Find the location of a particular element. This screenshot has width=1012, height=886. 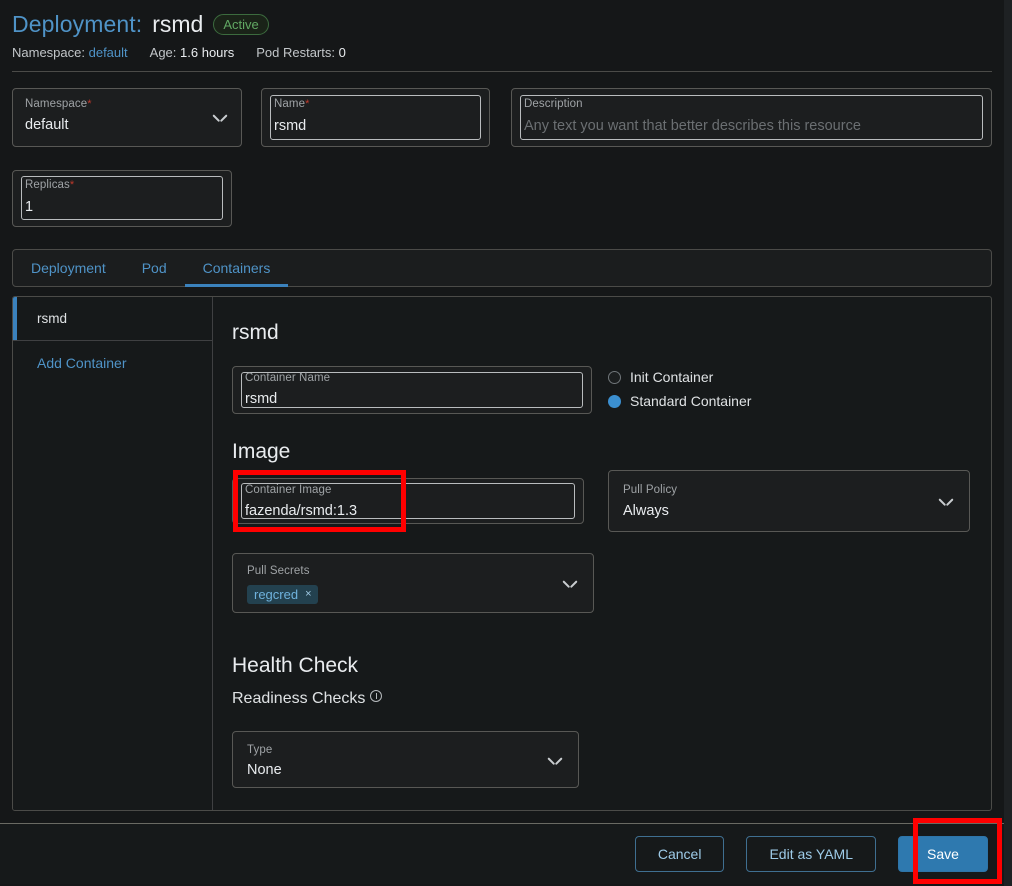

sidebar-item-label: rsmd is located at coordinates (52, 318).